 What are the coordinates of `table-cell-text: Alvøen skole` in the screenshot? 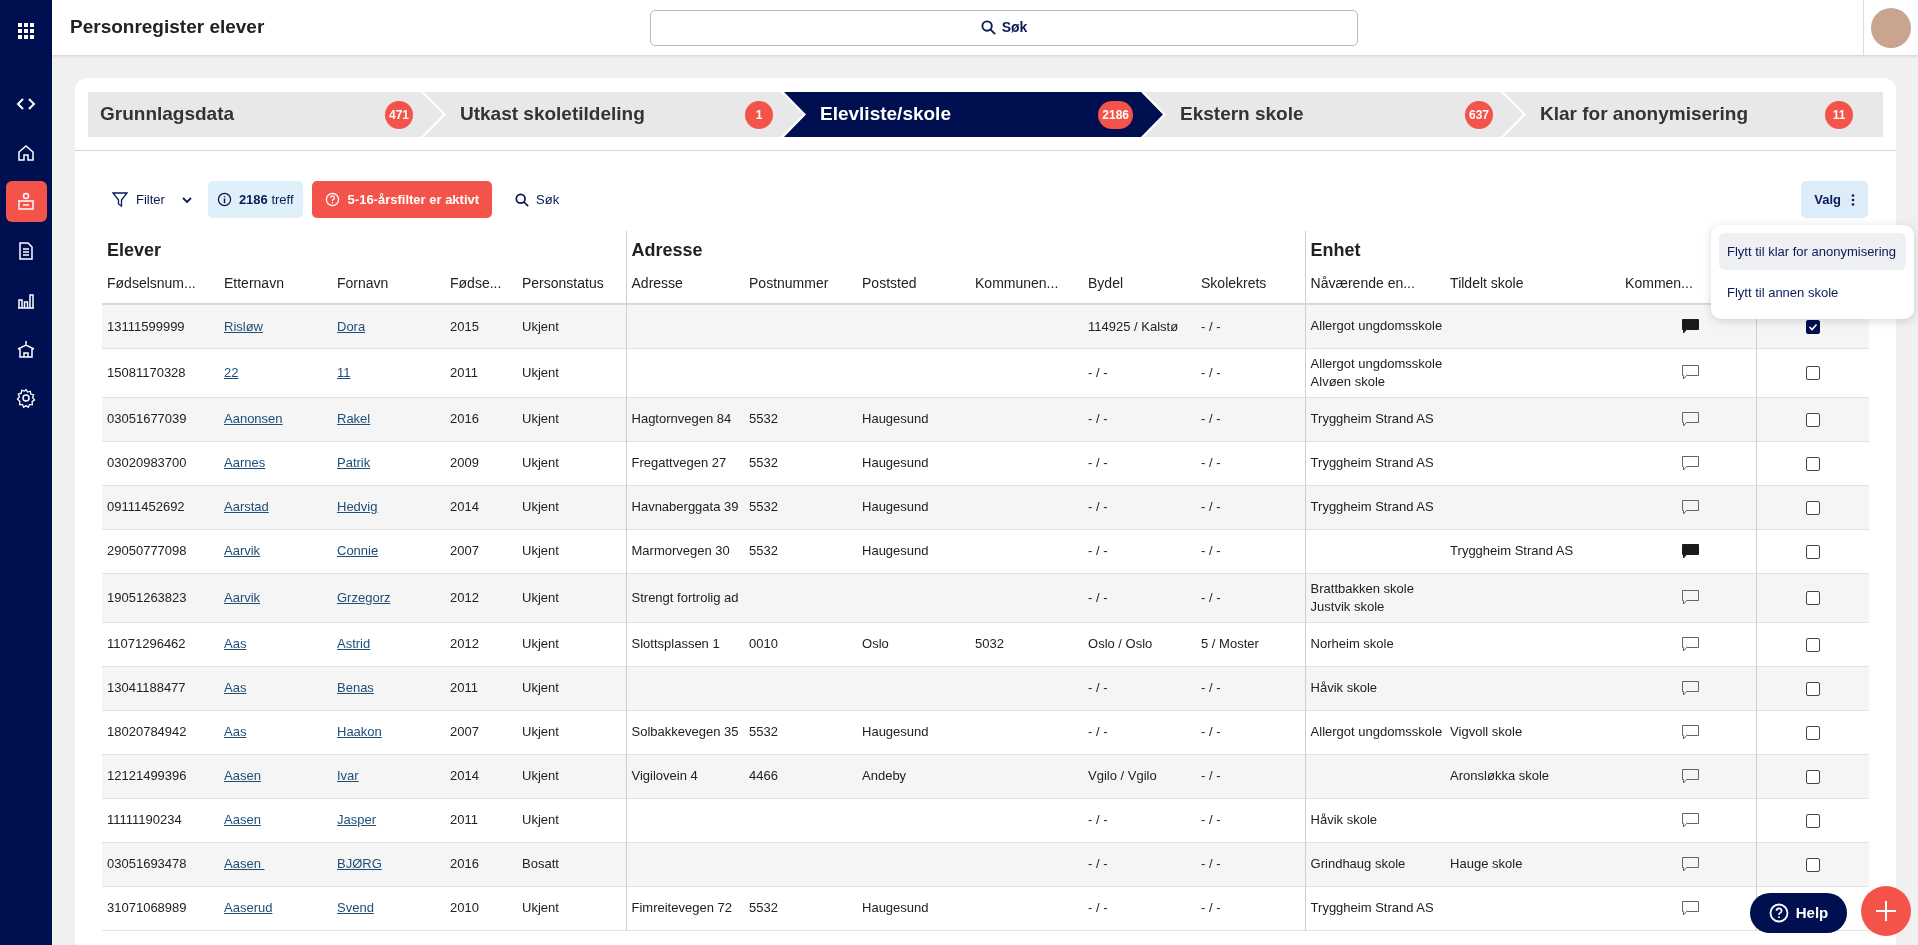 It's located at (1348, 381).